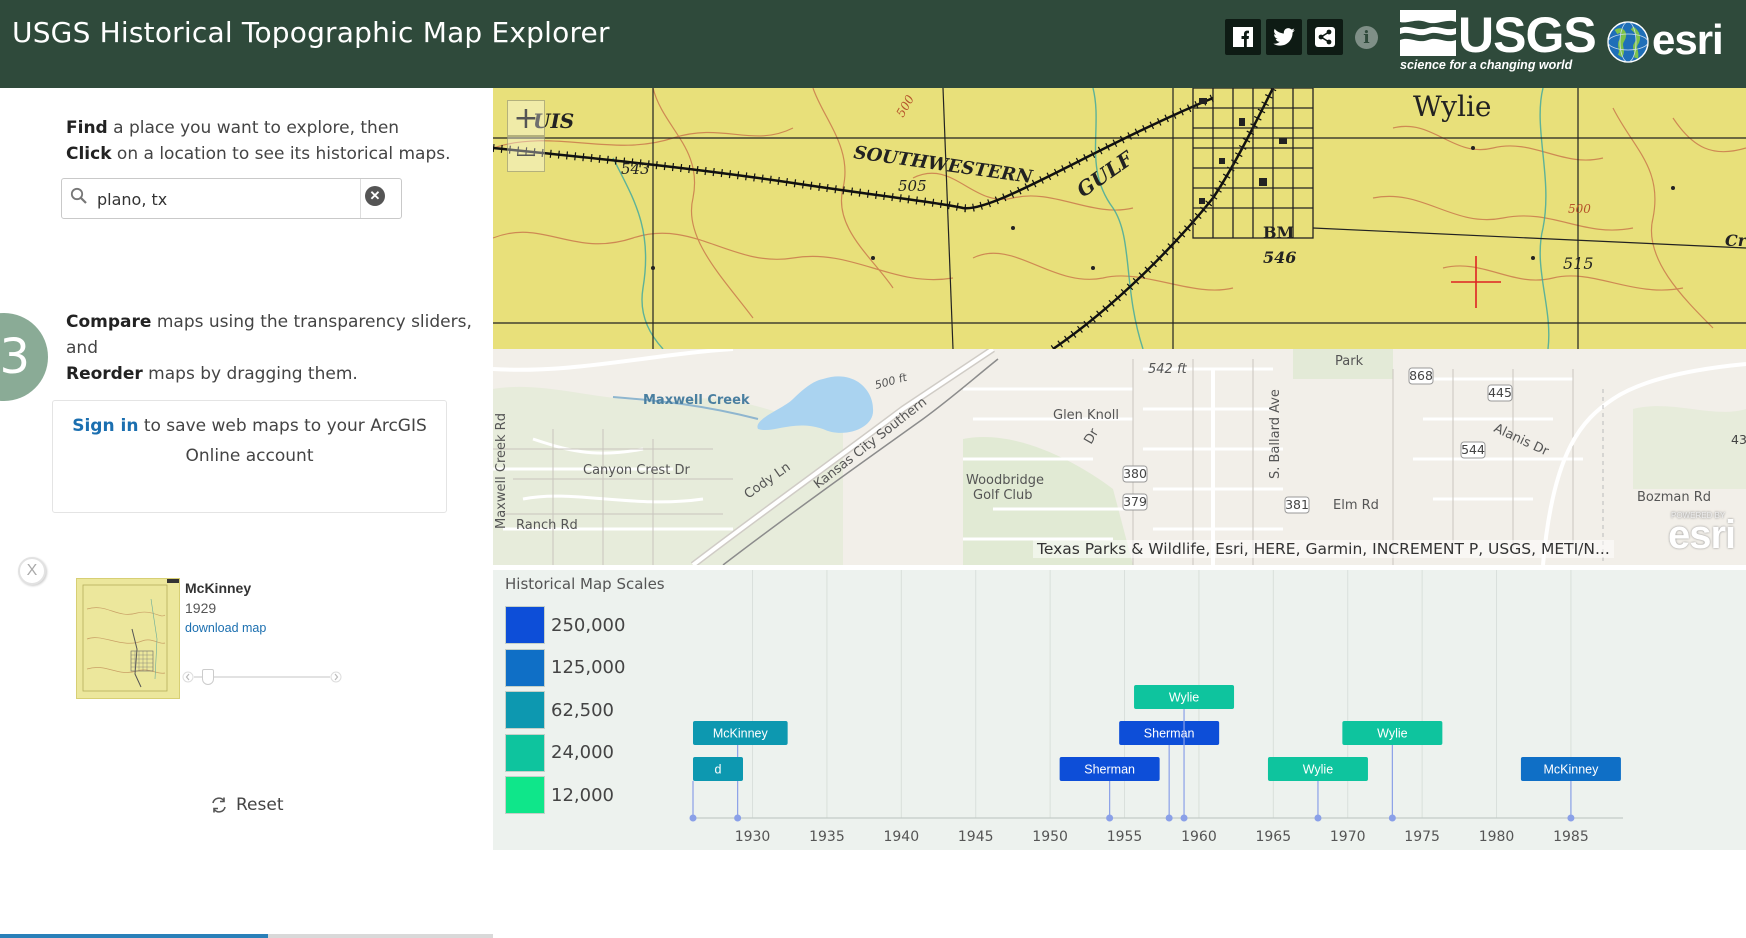 Image resolution: width=1746 pixels, height=938 pixels. I want to click on esri-logo: esri, so click(1671, 44).